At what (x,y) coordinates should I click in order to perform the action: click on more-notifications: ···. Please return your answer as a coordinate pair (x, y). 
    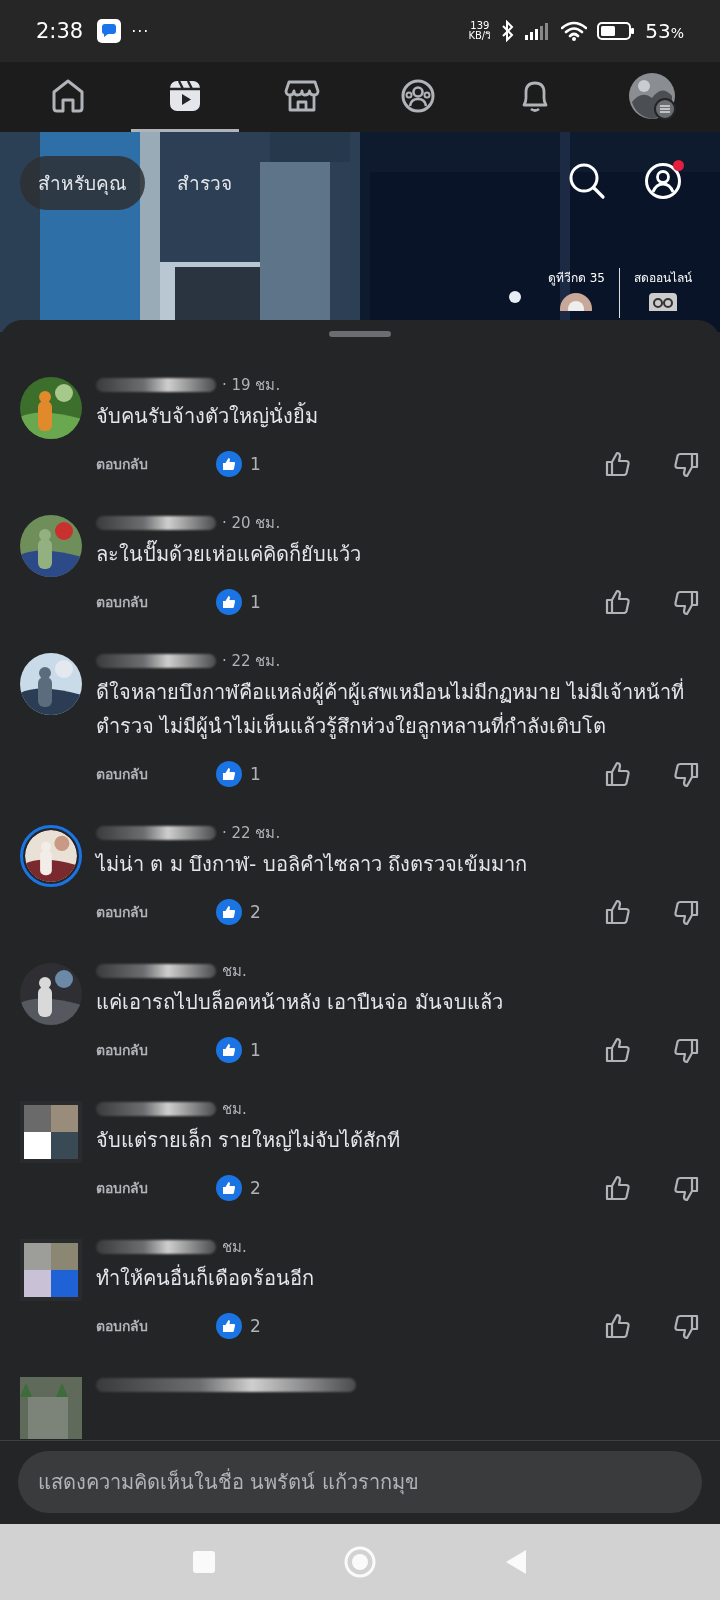
    Looking at the image, I should click on (140, 31).